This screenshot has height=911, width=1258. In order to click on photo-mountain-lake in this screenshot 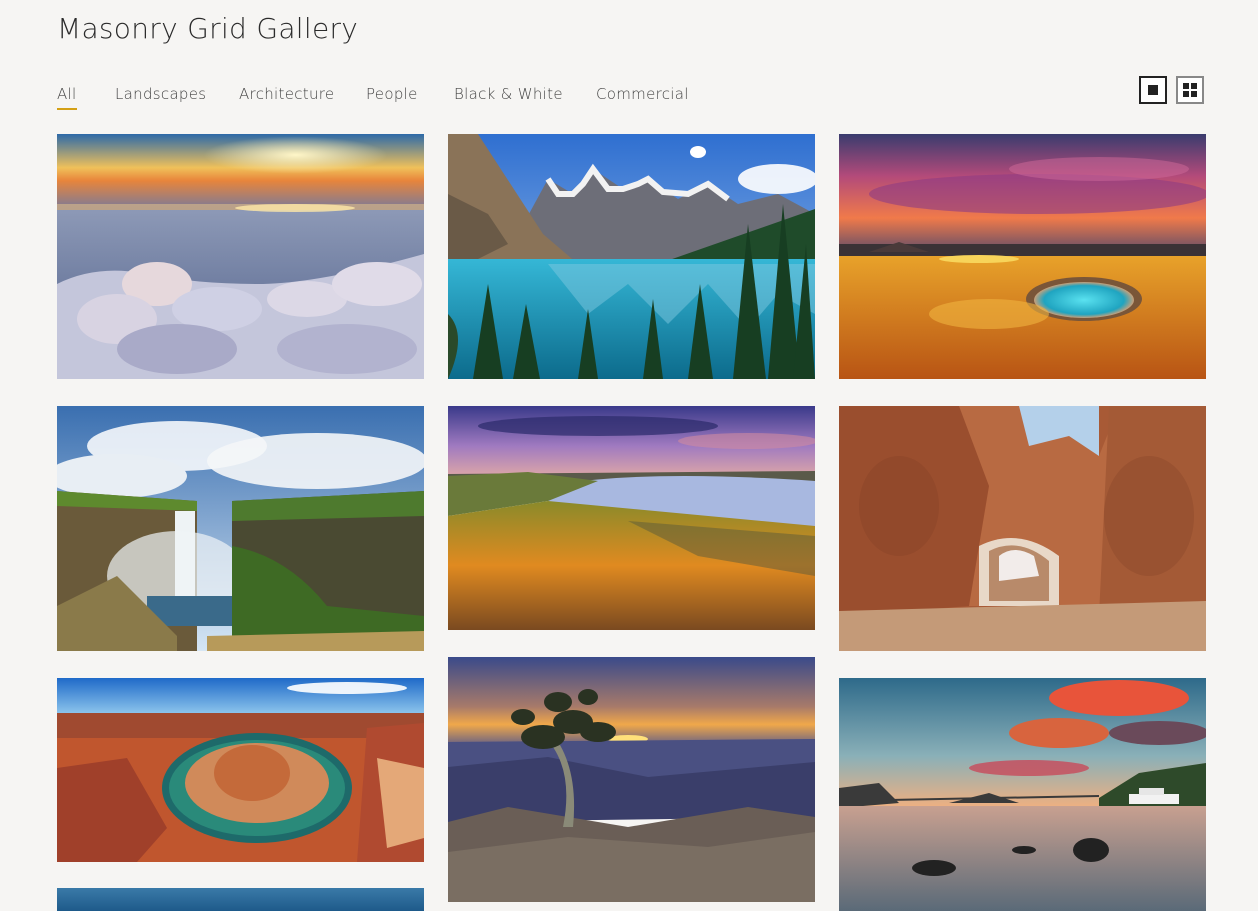, I will do `click(631, 256)`.